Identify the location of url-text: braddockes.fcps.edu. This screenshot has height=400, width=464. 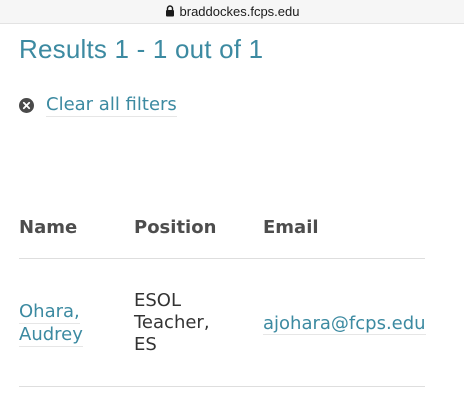
(239, 11).